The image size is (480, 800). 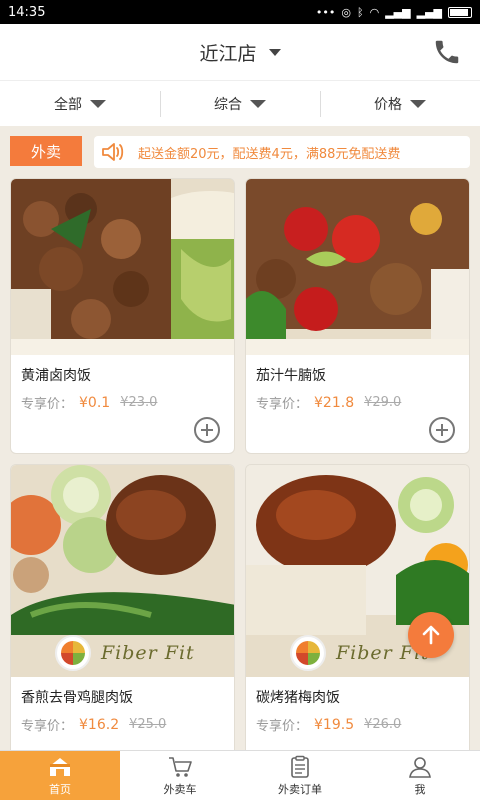 I want to click on filter-bar: 全部 综合 价格, so click(x=240, y=103).